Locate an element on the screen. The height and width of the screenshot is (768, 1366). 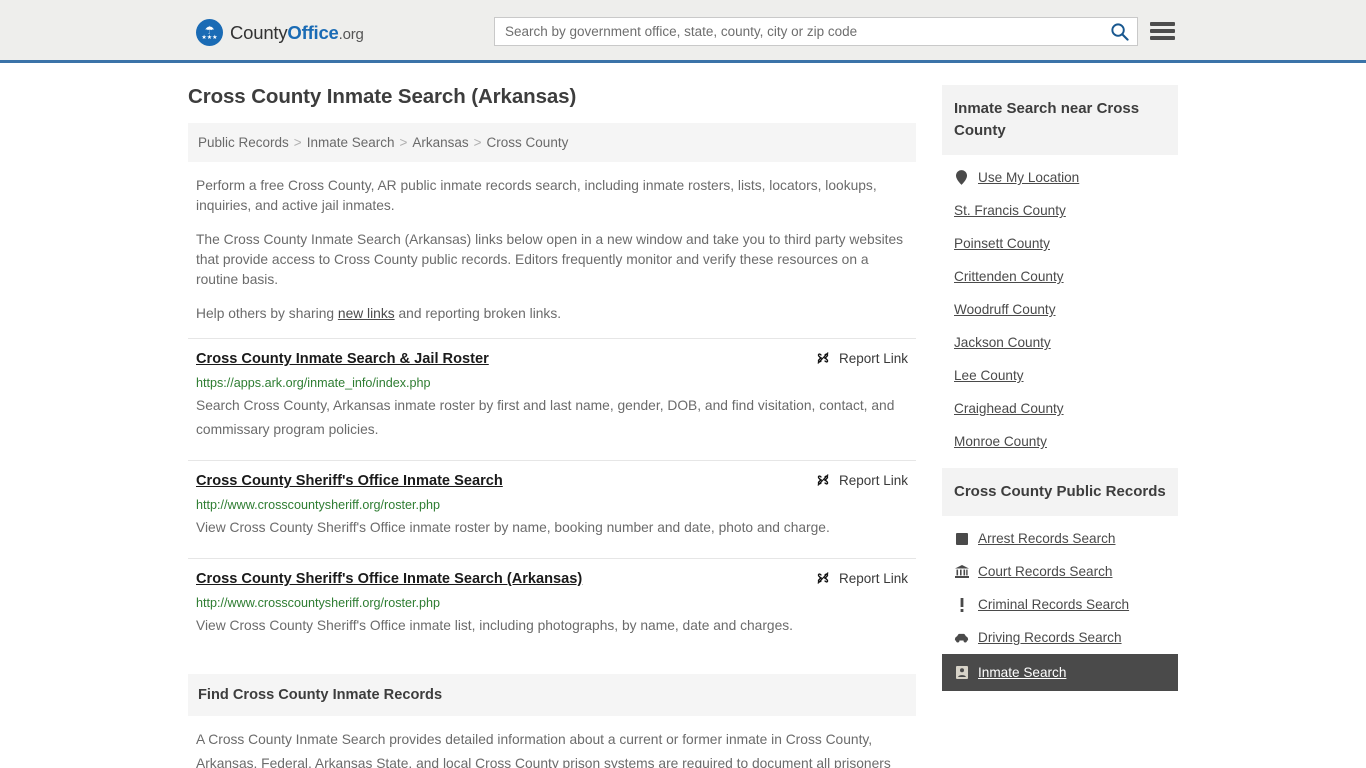
intro-text-before: Help others by sharing is located at coordinates (267, 313).